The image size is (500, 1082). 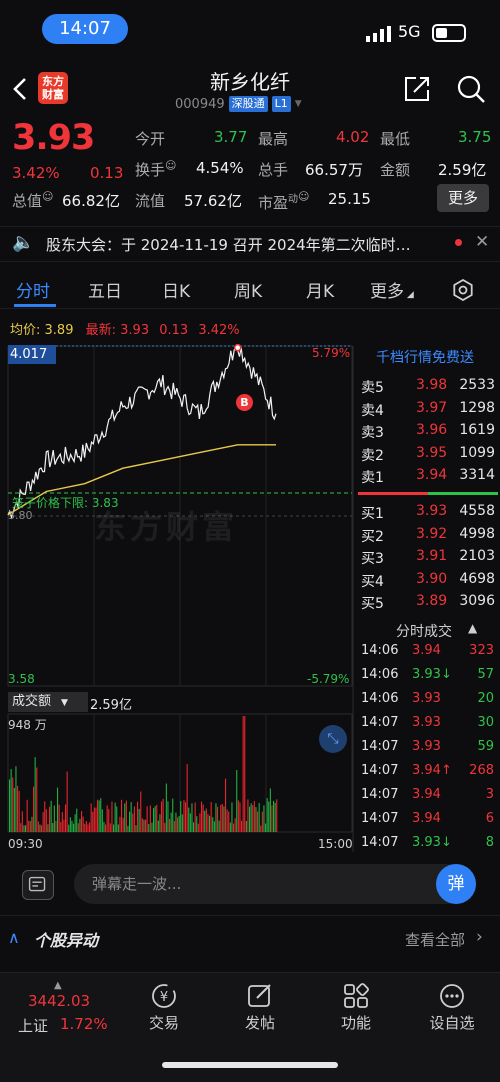 What do you see at coordinates (372, 478) in the screenshot?
I see `ask-level-label: 卖1` at bounding box center [372, 478].